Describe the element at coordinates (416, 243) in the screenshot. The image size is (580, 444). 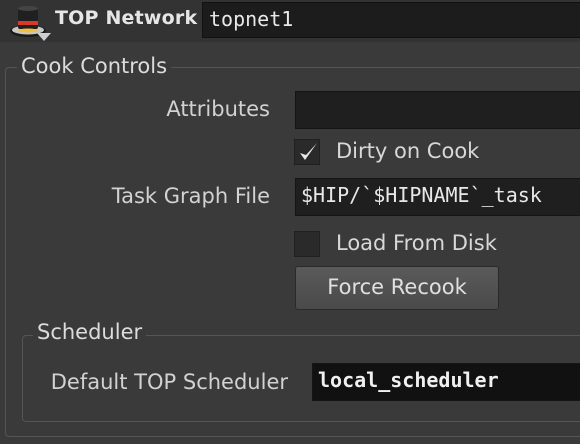
I see `load-from-disk-label: Load From Disk` at that location.